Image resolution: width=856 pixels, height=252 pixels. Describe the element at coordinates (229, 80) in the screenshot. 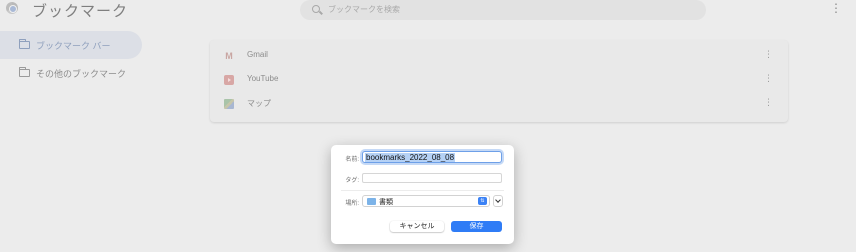

I see `youtube-icon` at that location.